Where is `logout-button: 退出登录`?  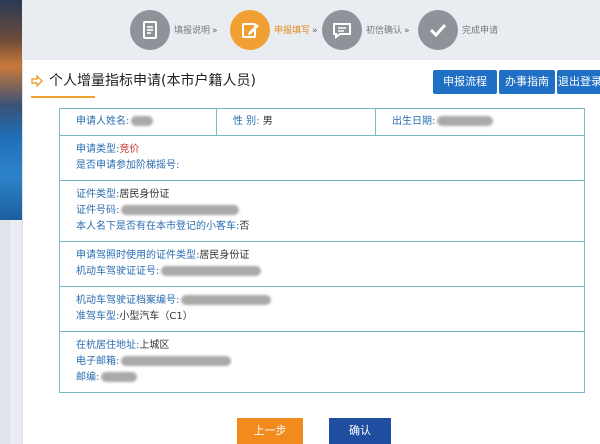 logout-button: 退出登录 is located at coordinates (578, 82).